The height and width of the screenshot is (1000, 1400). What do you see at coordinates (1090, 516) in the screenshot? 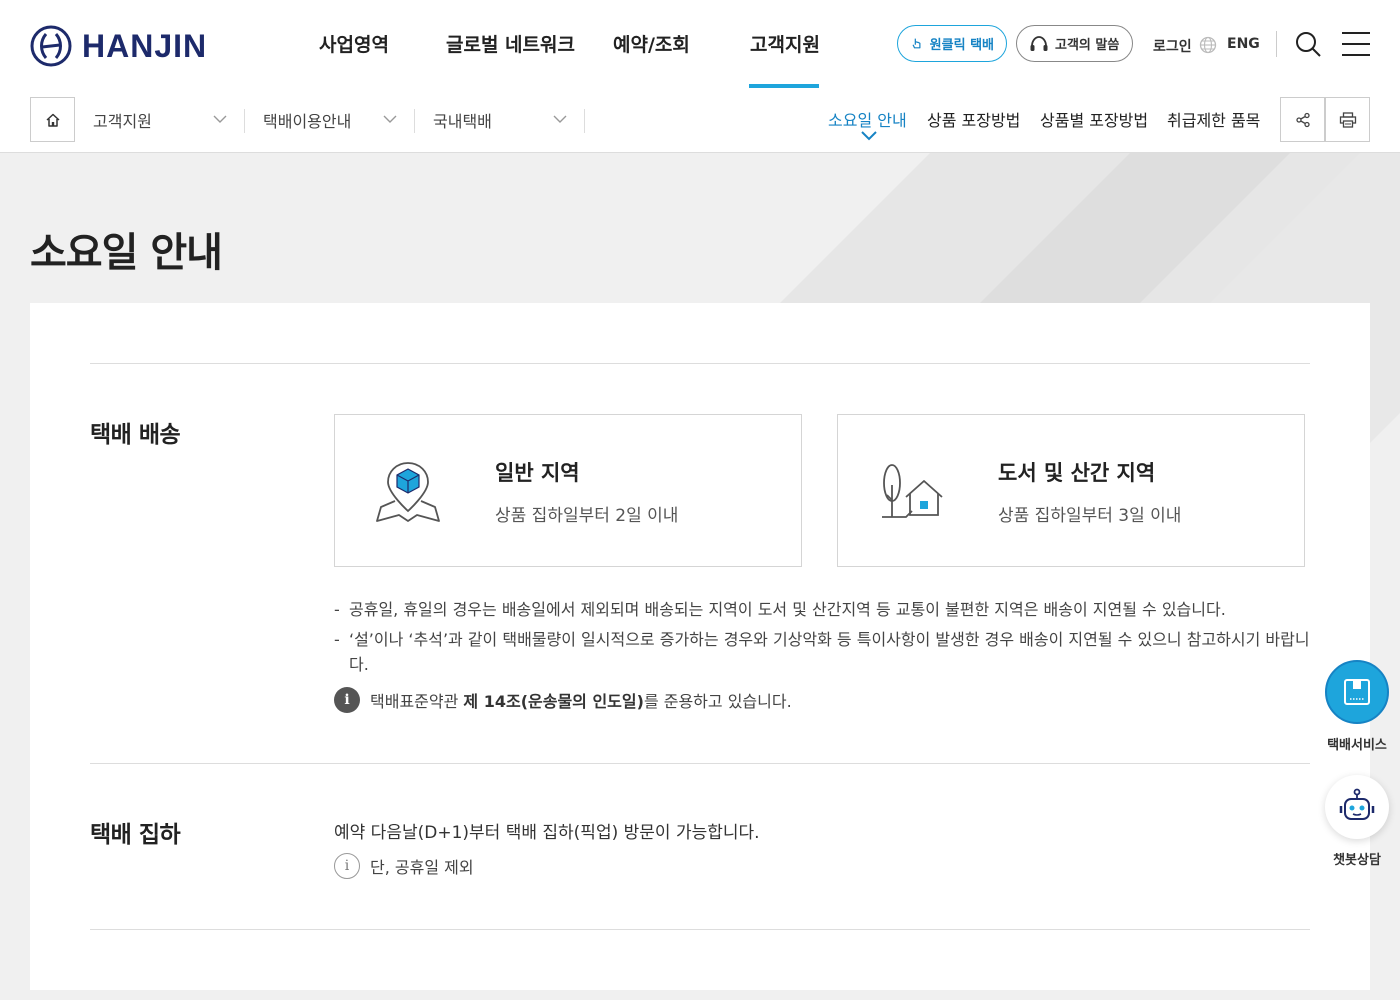
I see `region-desc-island: 상품 집하일부터 3일 이내` at bounding box center [1090, 516].